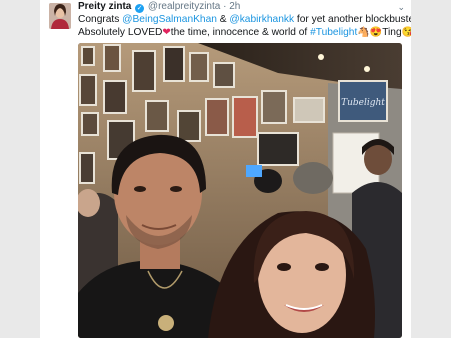 The width and height of the screenshot is (451, 338). I want to click on hashtag-tubelight: #Tubelight, so click(333, 32).